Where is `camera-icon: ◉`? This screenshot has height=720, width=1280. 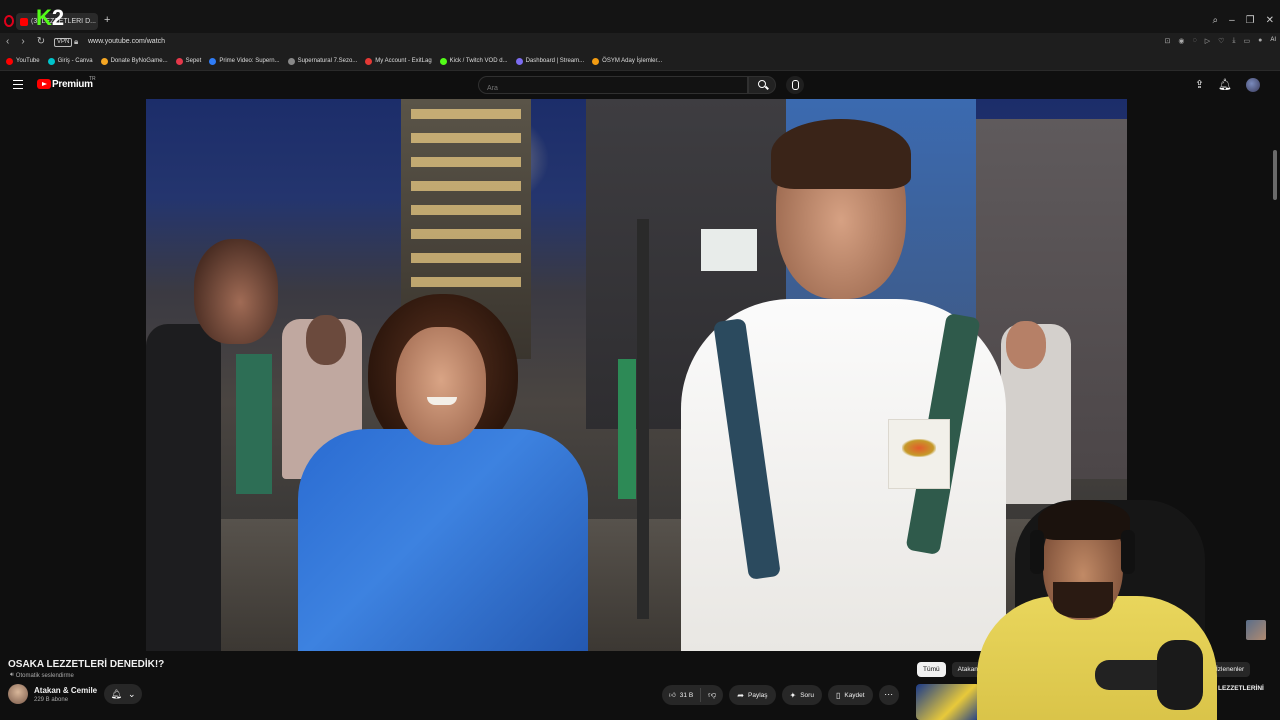 camera-icon: ◉ is located at coordinates (1181, 41).